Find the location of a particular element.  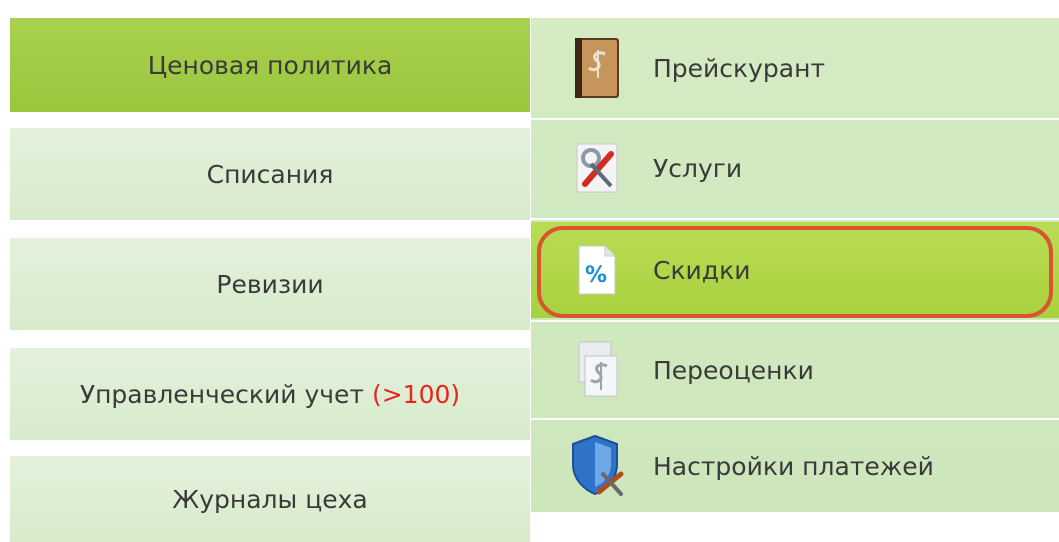

menu-item-shop-journals: Журналы цеха is located at coordinates (270, 499).